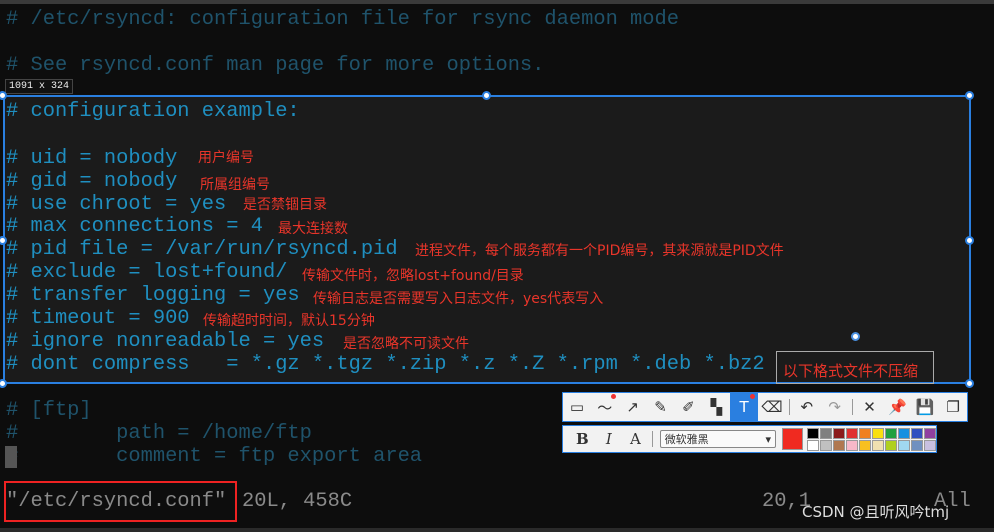  I want to click on cursor-block, so click(11, 457).